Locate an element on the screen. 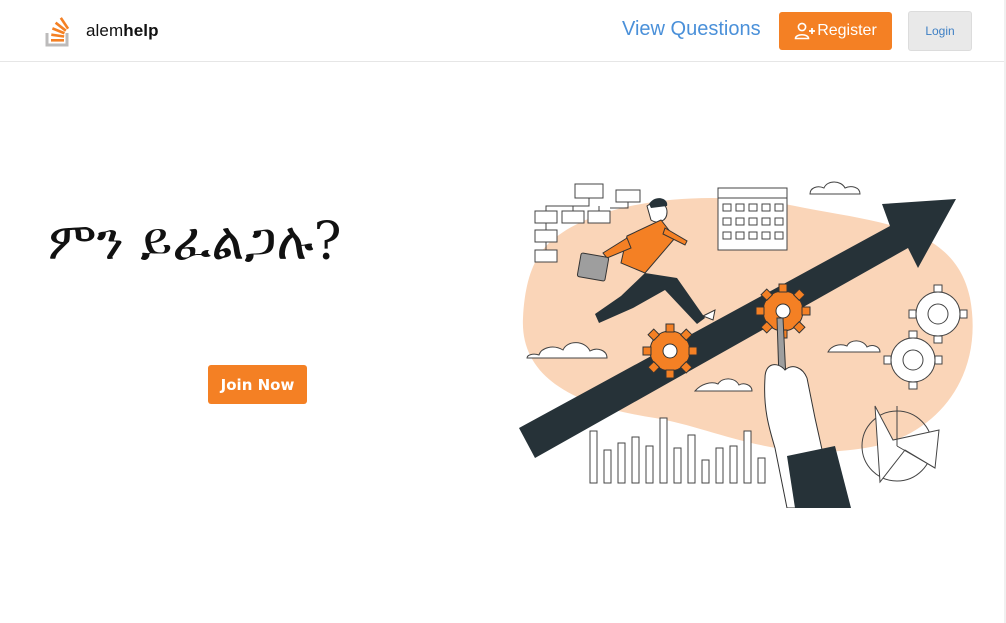  brand: alemhelp is located at coordinates (101, 31).